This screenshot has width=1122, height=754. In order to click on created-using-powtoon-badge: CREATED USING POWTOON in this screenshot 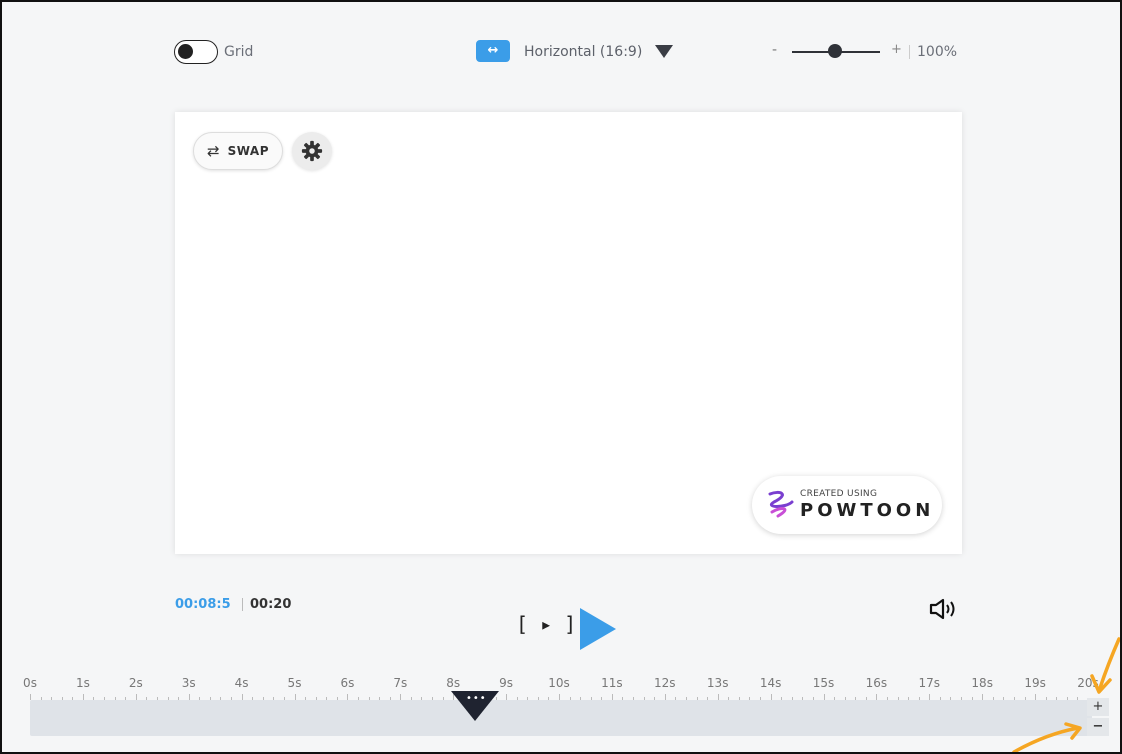, I will do `click(847, 505)`.